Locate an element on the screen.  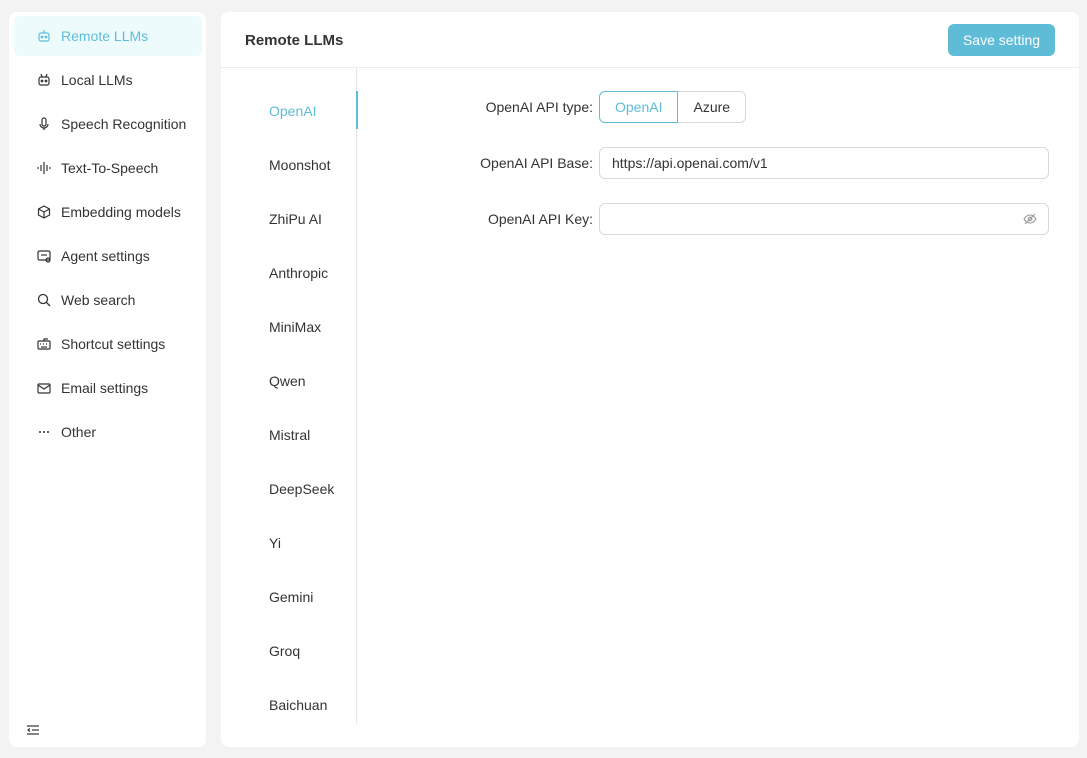
api-type-segmented-control: OpenAI Azure is located at coordinates (673, 107).